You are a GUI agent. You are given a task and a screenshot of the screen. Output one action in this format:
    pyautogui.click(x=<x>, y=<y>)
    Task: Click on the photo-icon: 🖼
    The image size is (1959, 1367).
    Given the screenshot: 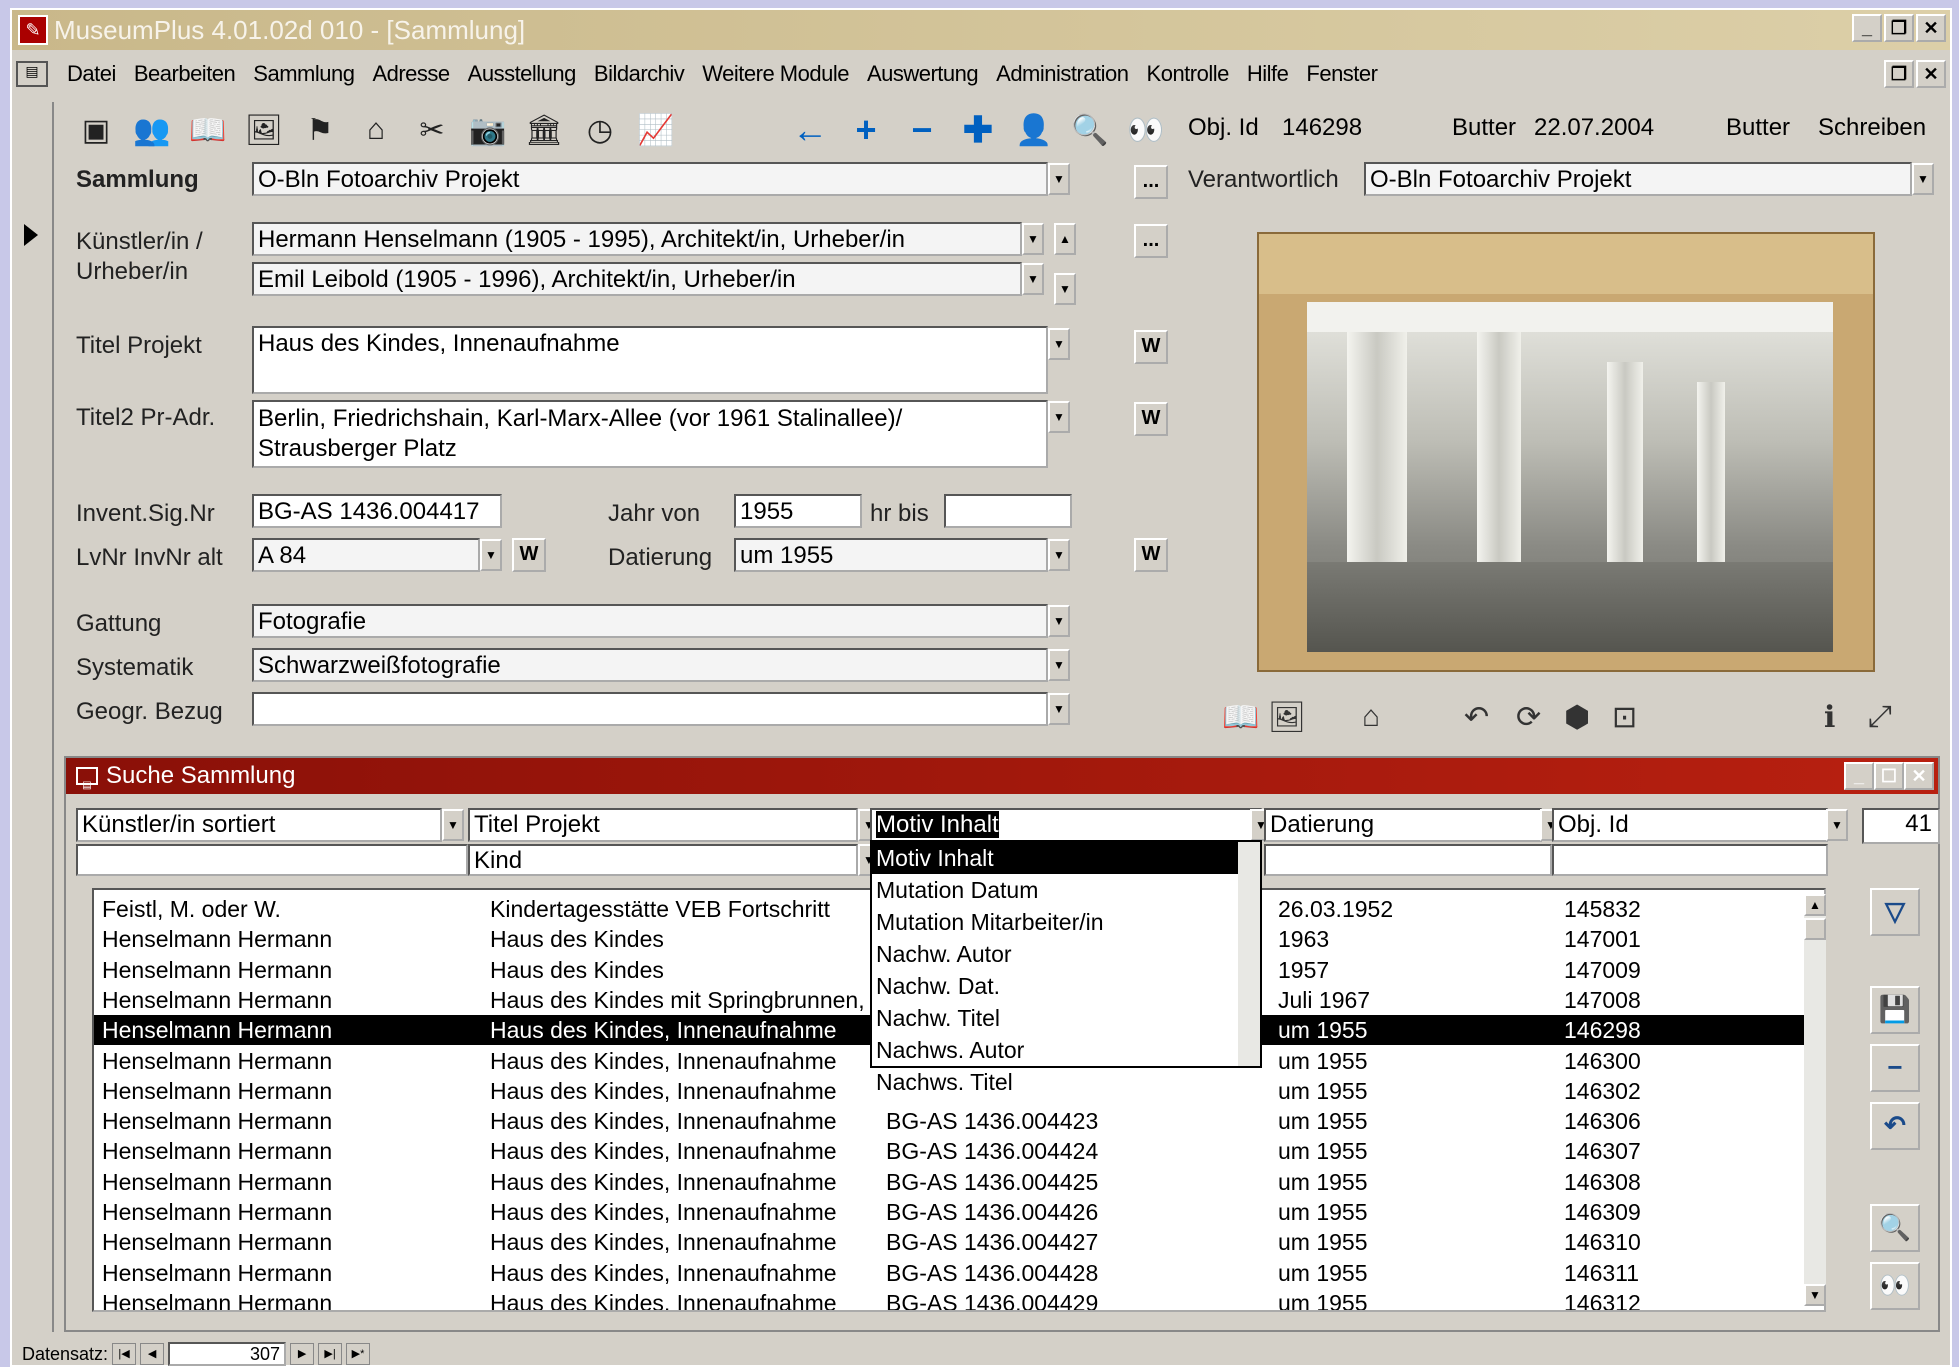 What is the action you would take?
    pyautogui.click(x=264, y=130)
    